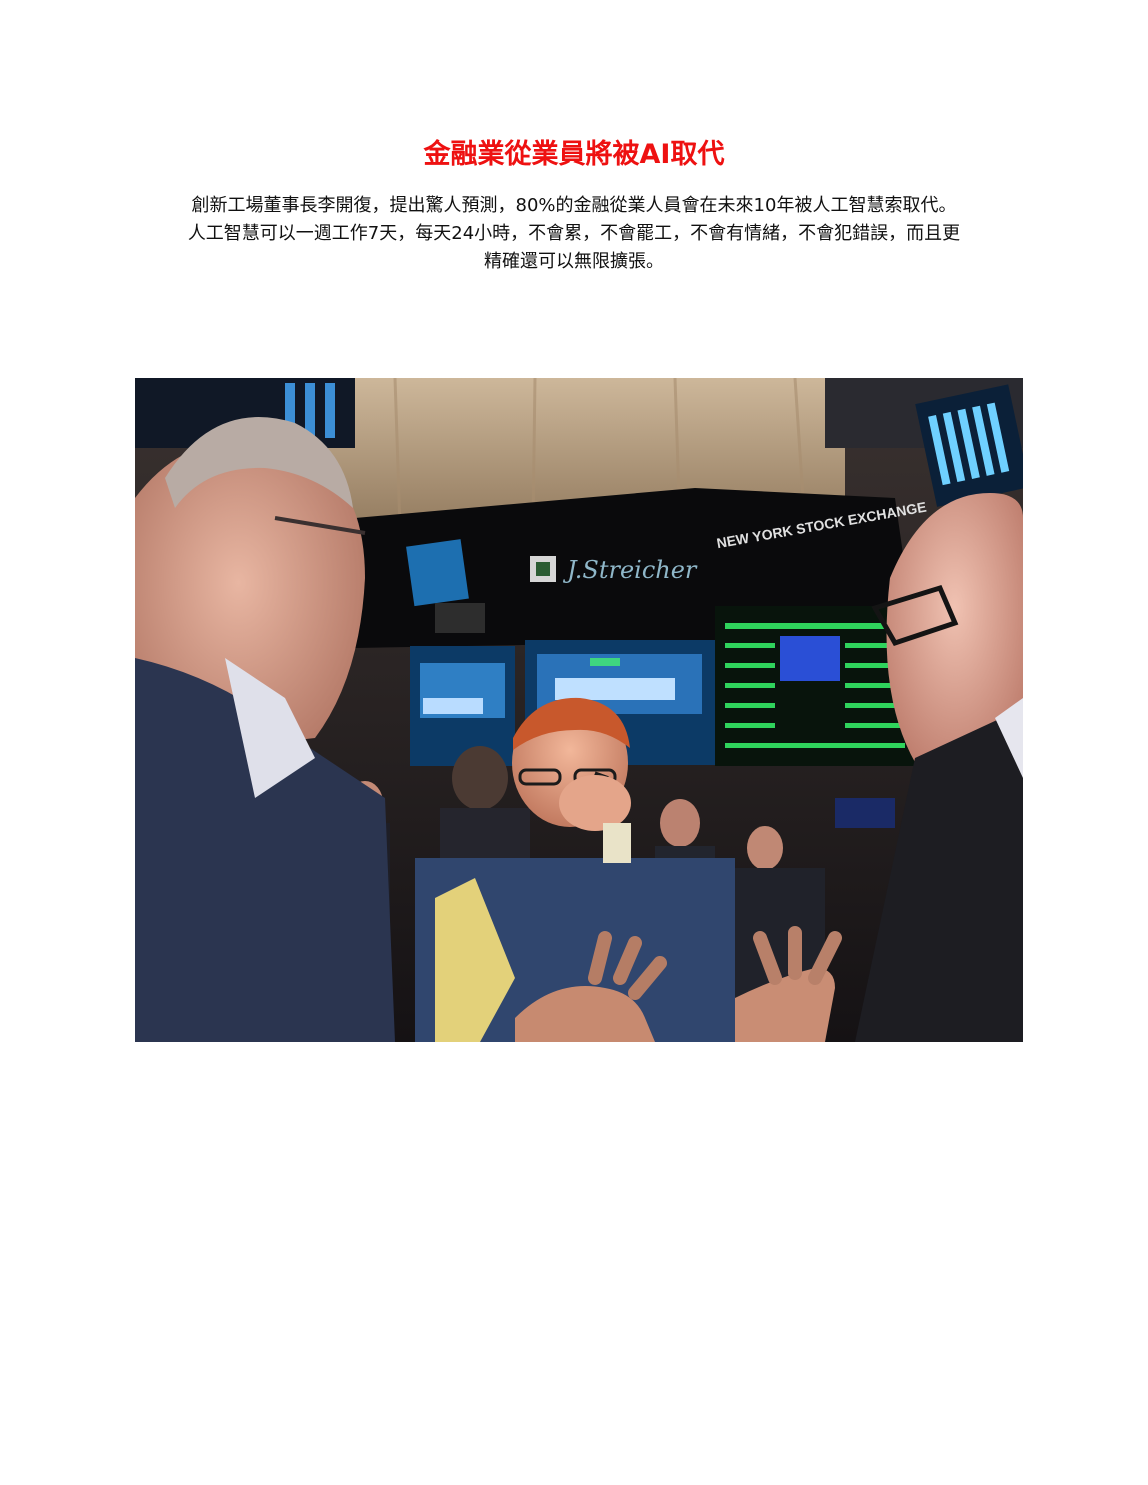 Image resolution: width=1148 pixels, height=1485 pixels. What do you see at coordinates (630, 570) in the screenshot?
I see `sign-logo-text: J.Streicher` at bounding box center [630, 570].